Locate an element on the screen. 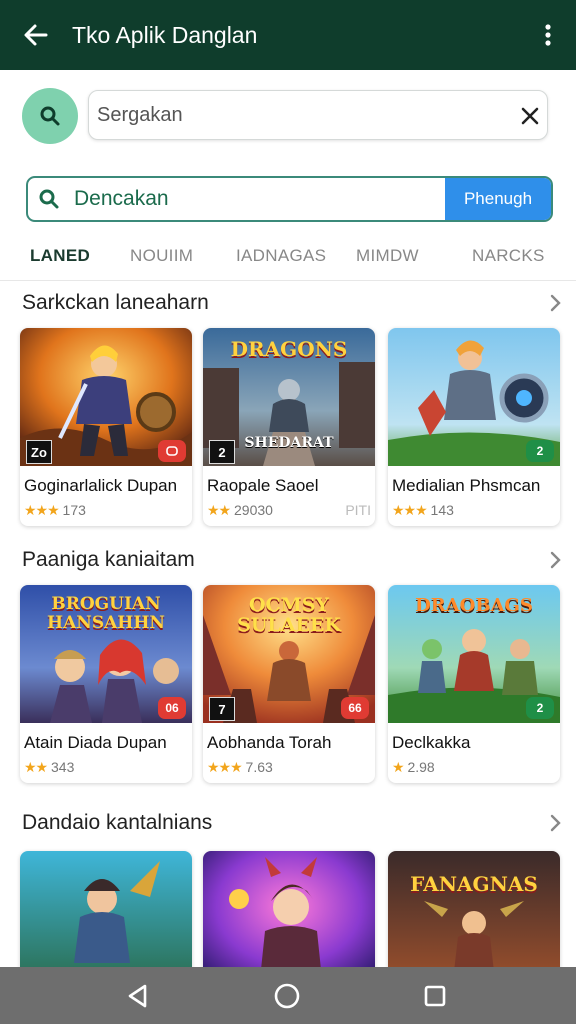 Image resolution: width=576 pixels, height=1024 pixels. search-fab is located at coordinates (50, 116).